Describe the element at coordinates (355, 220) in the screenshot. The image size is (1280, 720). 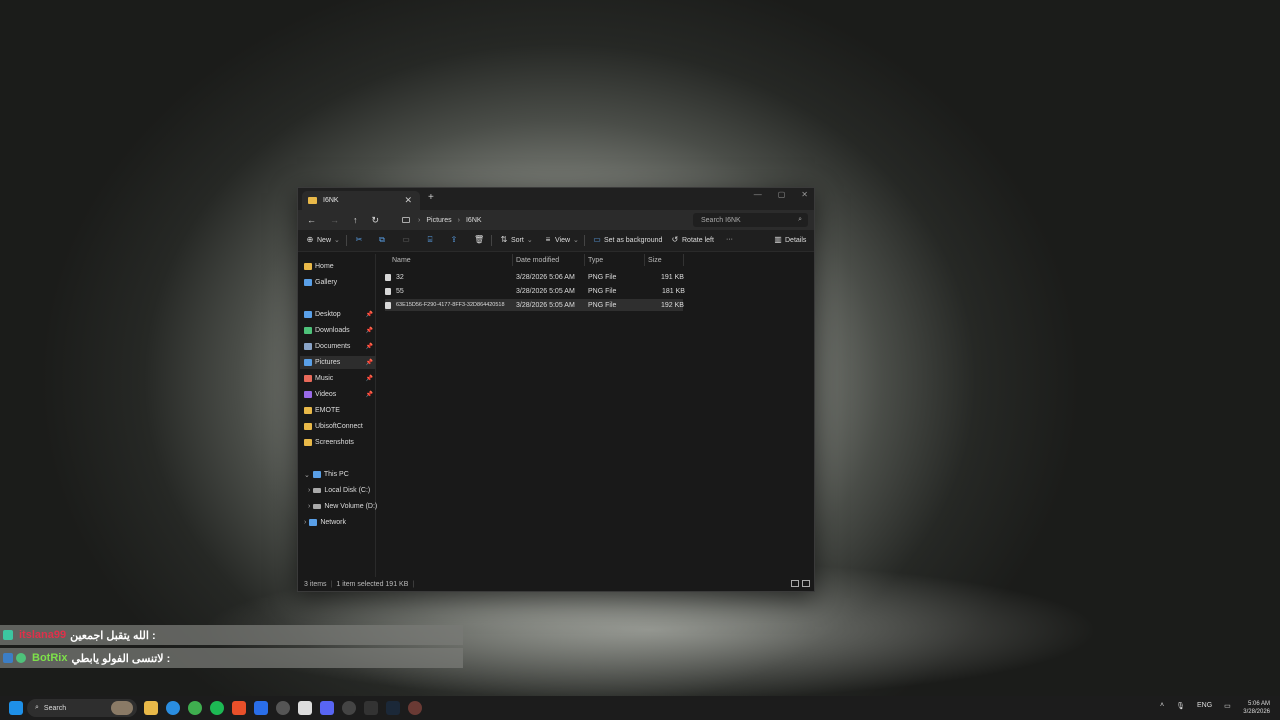
I see `up-arrow-icon: ↑` at that location.